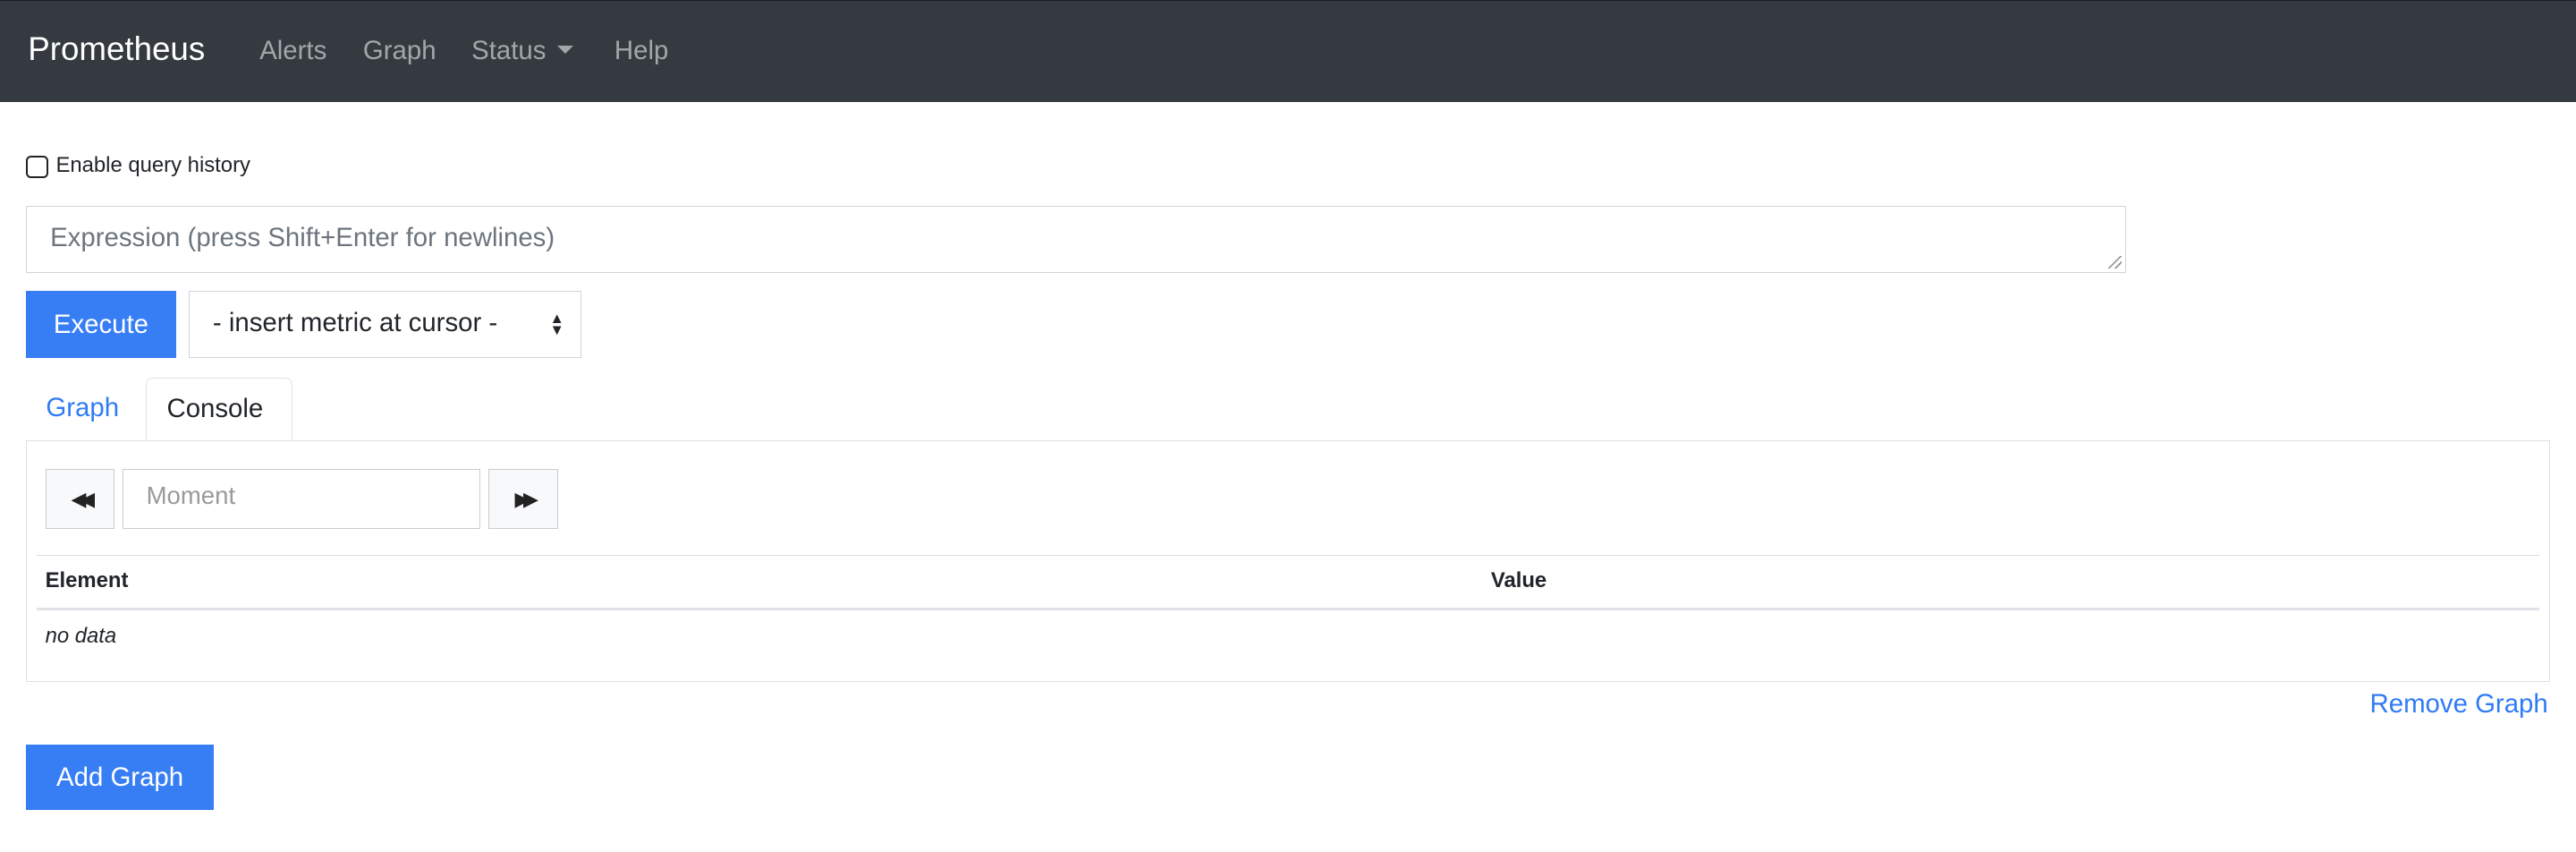 The width and height of the screenshot is (2576, 852). I want to click on nav-help: Help, so click(641, 51).